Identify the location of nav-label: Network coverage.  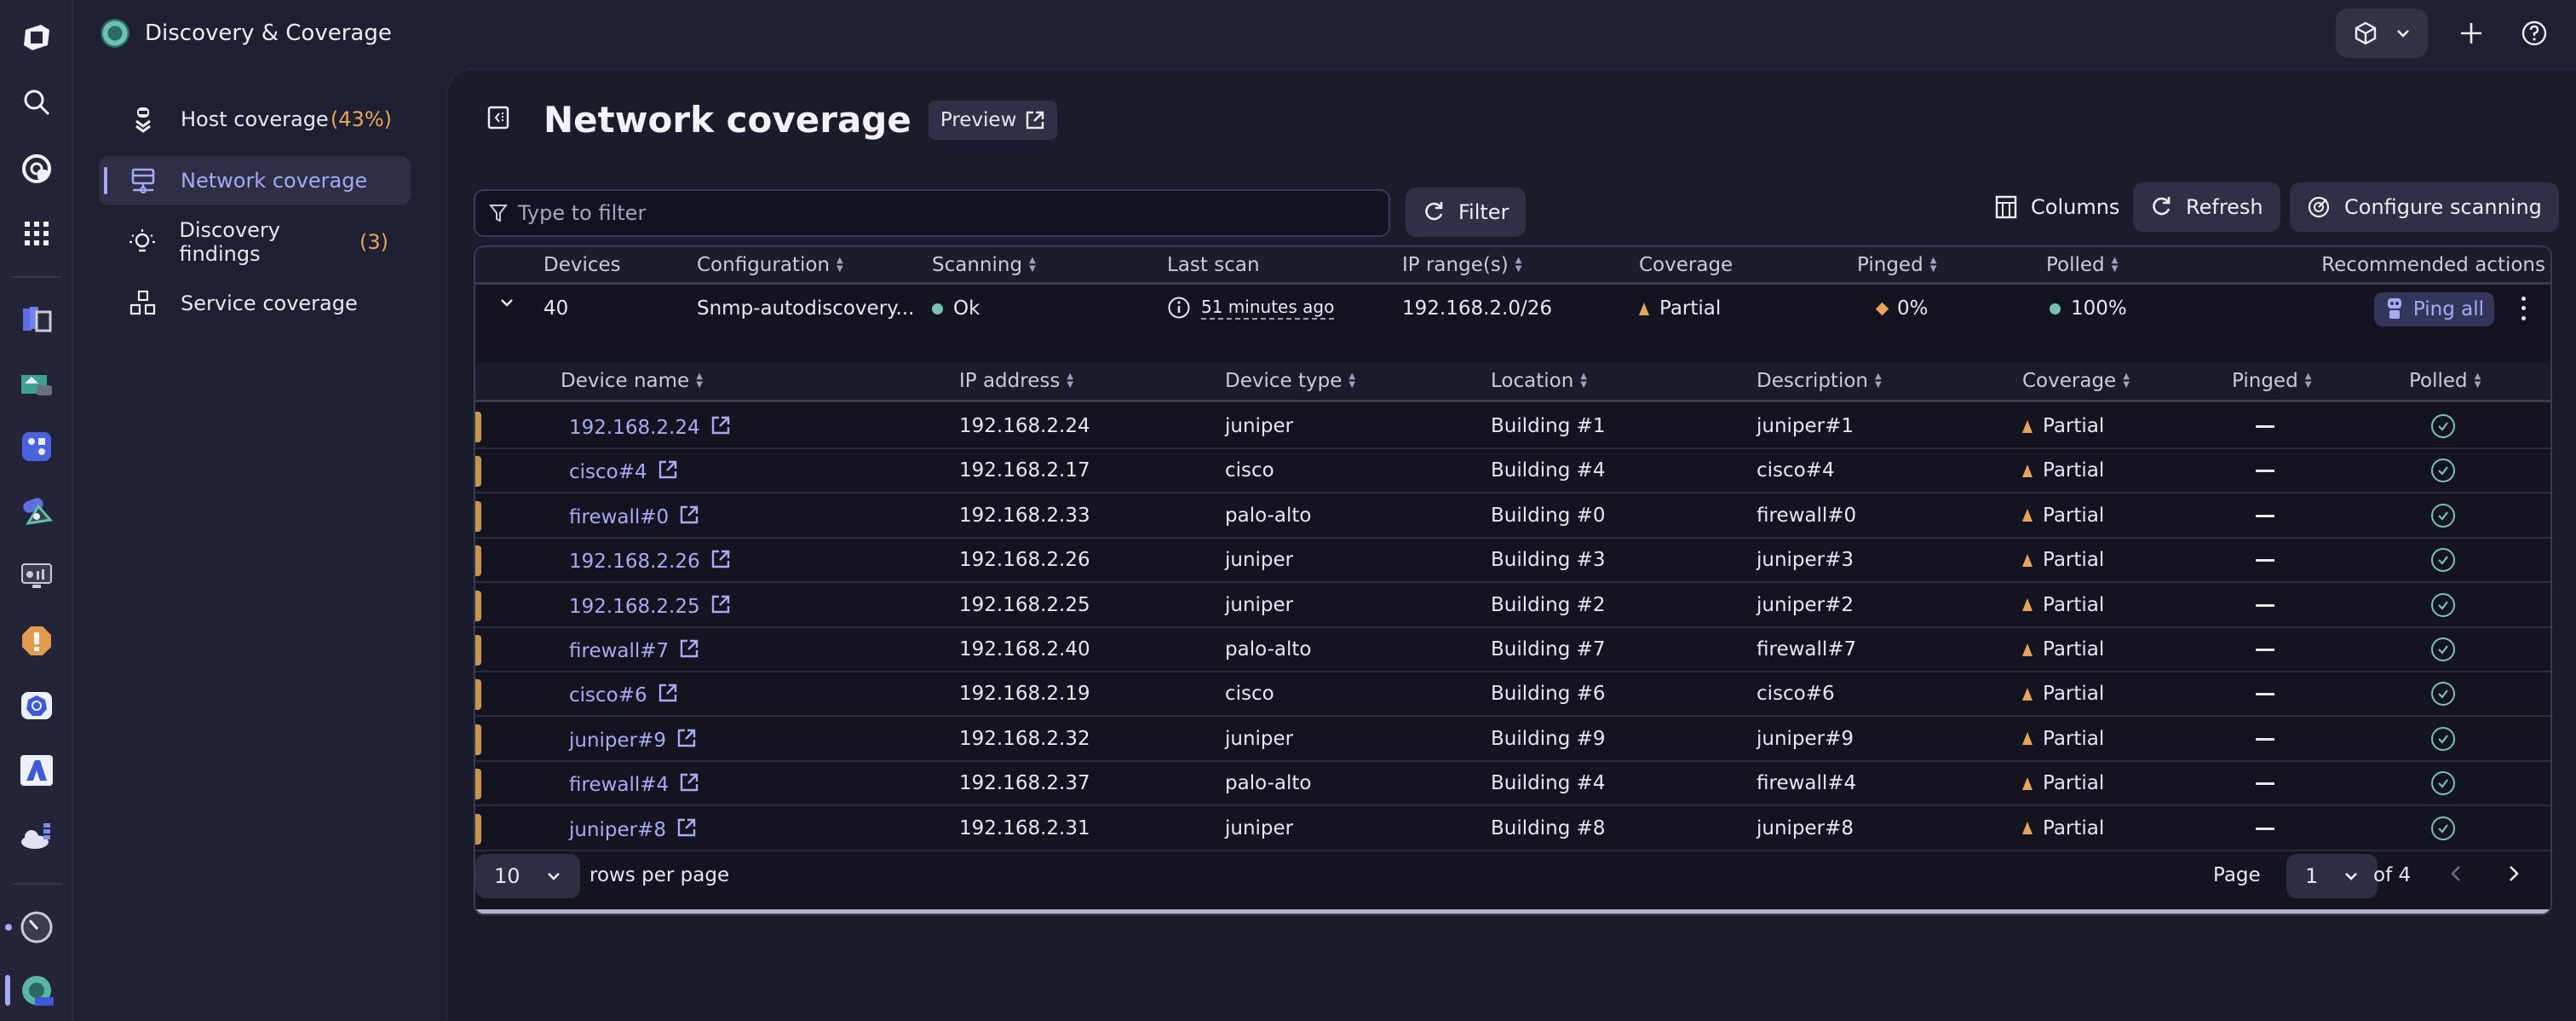
(274, 181).